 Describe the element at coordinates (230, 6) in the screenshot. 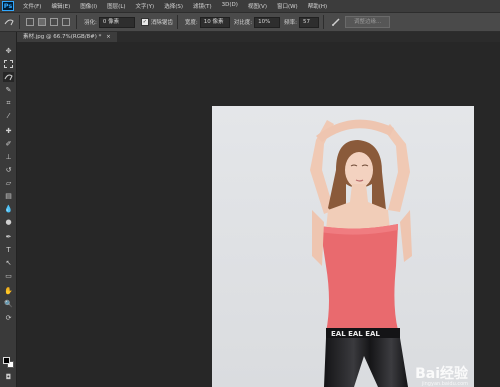

I see `menu-item: 3D(D)` at that location.